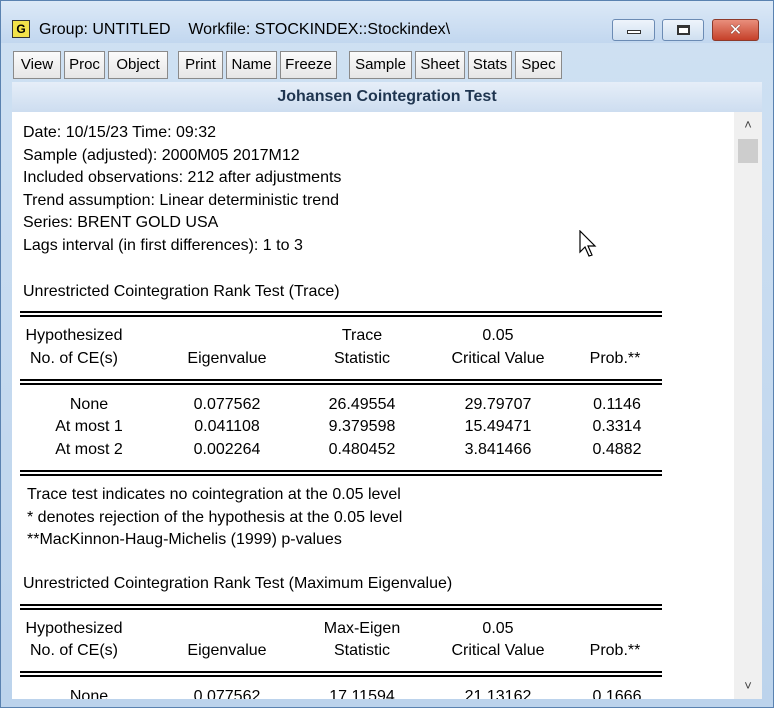  I want to click on maxeig-col-level: 0.05, so click(498, 628).